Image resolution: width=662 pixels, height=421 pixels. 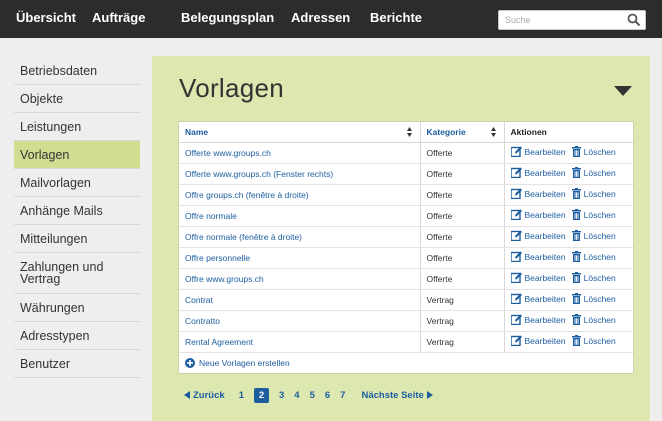 What do you see at coordinates (327, 395) in the screenshot?
I see `page-link-6: 6` at bounding box center [327, 395].